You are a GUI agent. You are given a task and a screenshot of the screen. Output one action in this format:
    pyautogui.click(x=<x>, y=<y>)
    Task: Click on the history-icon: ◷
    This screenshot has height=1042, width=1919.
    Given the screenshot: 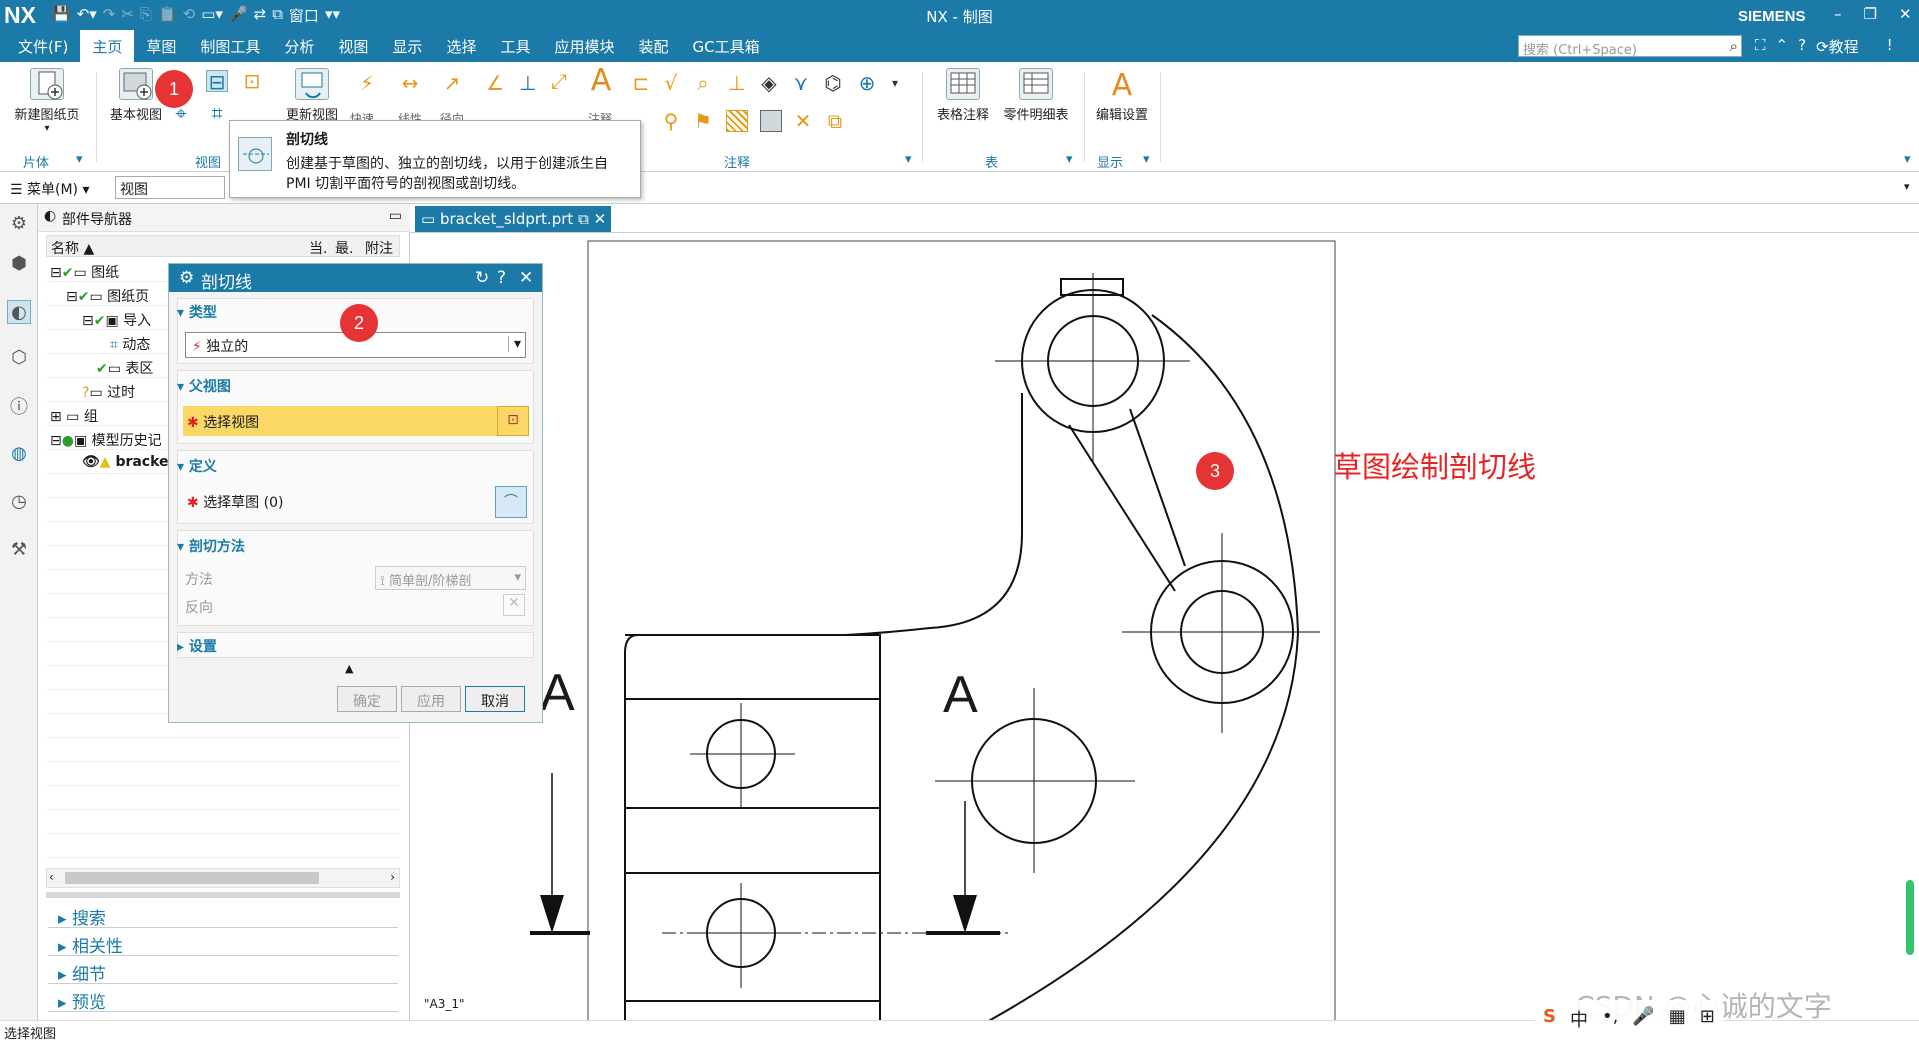 What is the action you would take?
    pyautogui.click(x=19, y=502)
    